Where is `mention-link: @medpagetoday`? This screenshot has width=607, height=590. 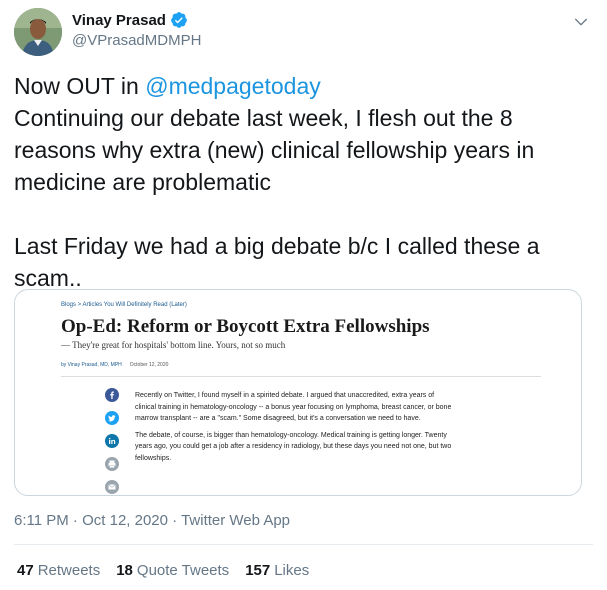
mention-link: @medpagetoday is located at coordinates (233, 86).